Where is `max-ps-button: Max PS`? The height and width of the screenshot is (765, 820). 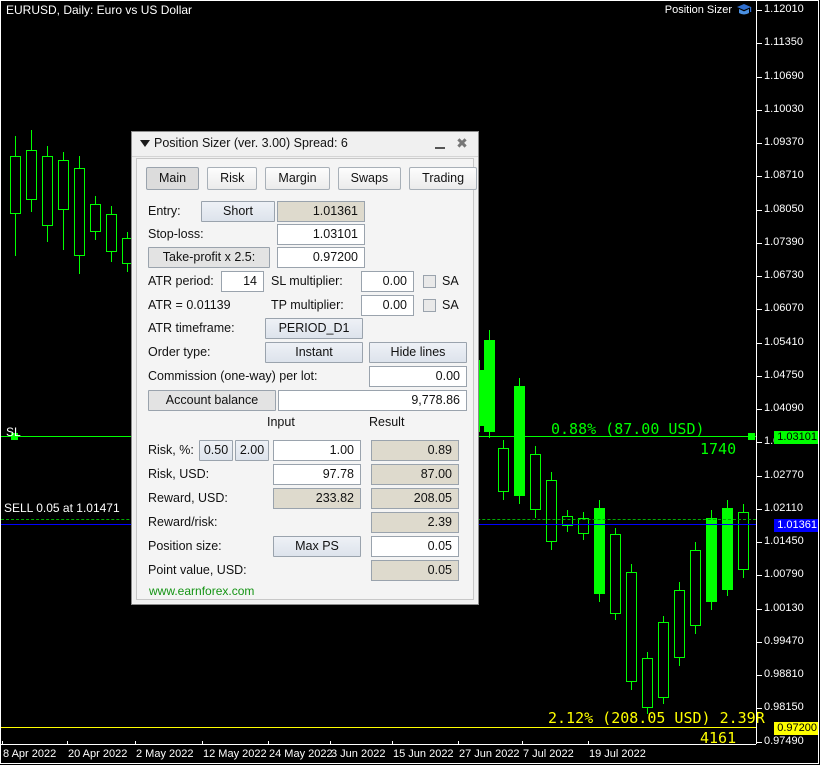
max-ps-button: Max PS is located at coordinates (317, 546).